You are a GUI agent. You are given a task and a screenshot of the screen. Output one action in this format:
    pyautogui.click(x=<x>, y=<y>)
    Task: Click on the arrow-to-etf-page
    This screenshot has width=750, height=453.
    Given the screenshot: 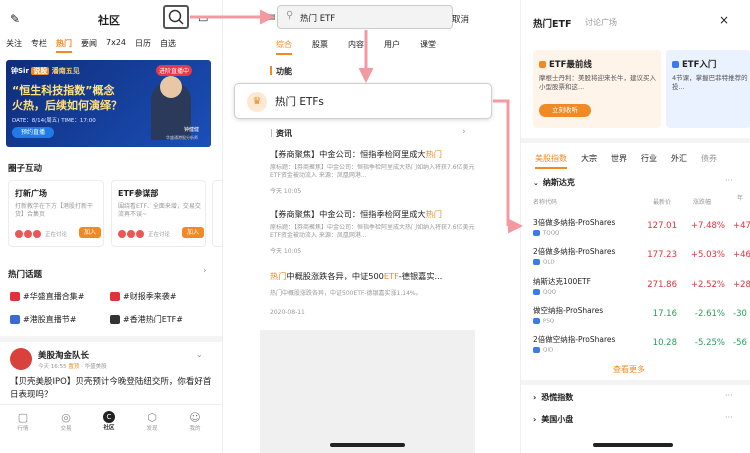 What is the action you would take?
    pyautogui.click(x=501, y=162)
    